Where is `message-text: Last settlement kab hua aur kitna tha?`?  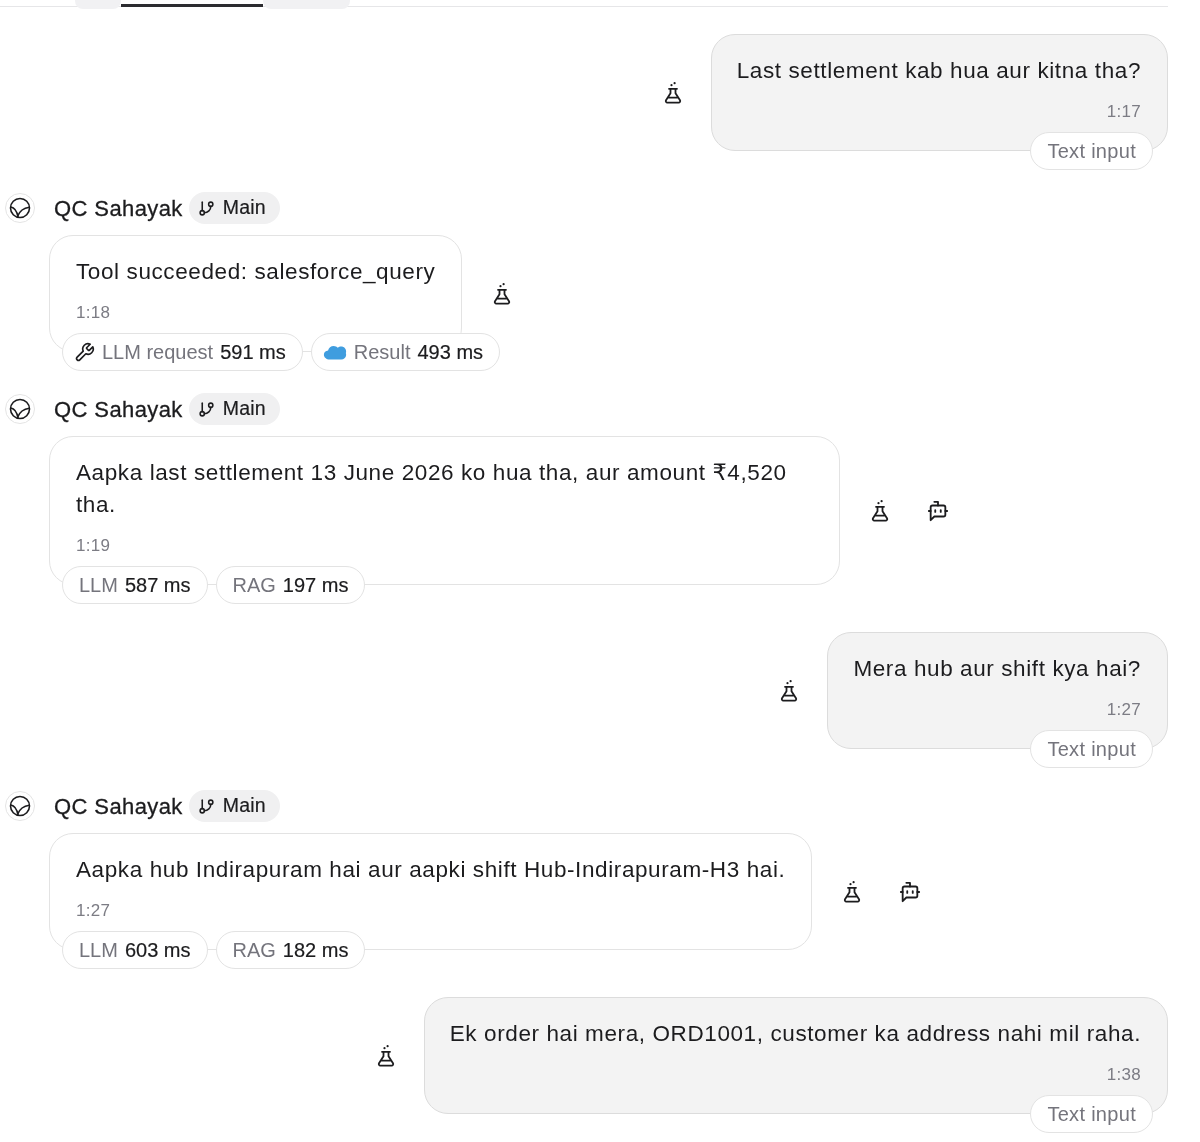 message-text: Last settlement kab hua aur kitna tha? is located at coordinates (938, 71).